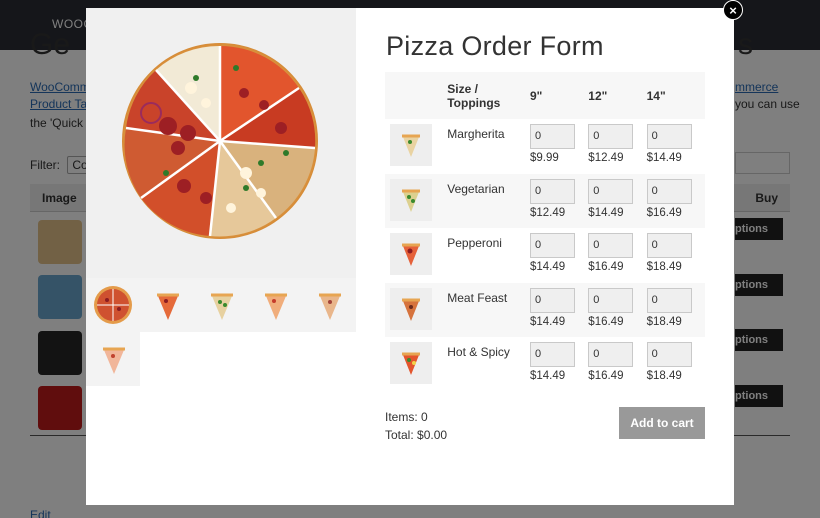 The width and height of the screenshot is (820, 518). I want to click on table-row: Pepperoni 0 $14.49 0 $16.49 0 $18.49, so click(545, 255).